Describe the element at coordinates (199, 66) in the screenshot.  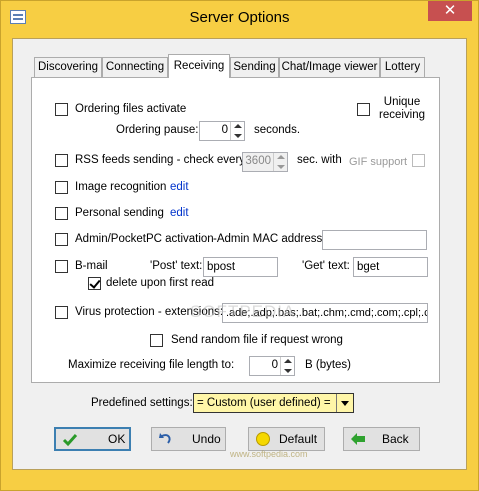
I see `tab-receiving: Receiving` at that location.